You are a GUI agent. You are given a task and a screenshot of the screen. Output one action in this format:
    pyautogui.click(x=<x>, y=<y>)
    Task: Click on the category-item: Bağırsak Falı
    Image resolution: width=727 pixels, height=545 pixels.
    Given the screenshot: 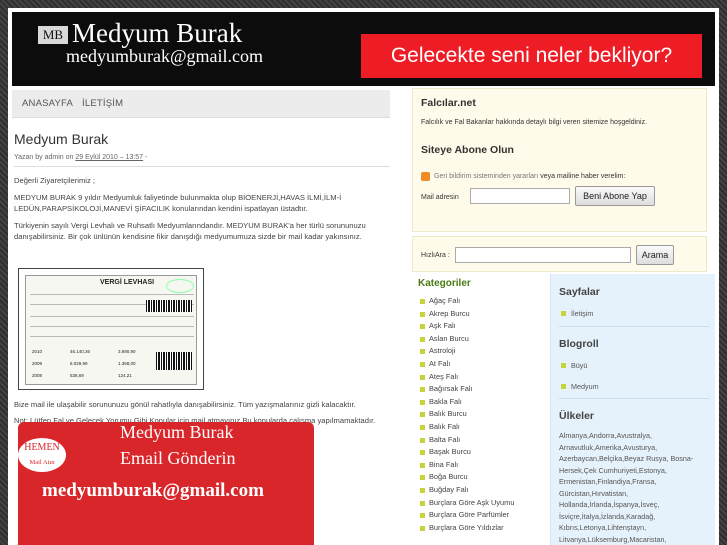 What is the action you would take?
    pyautogui.click(x=480, y=389)
    